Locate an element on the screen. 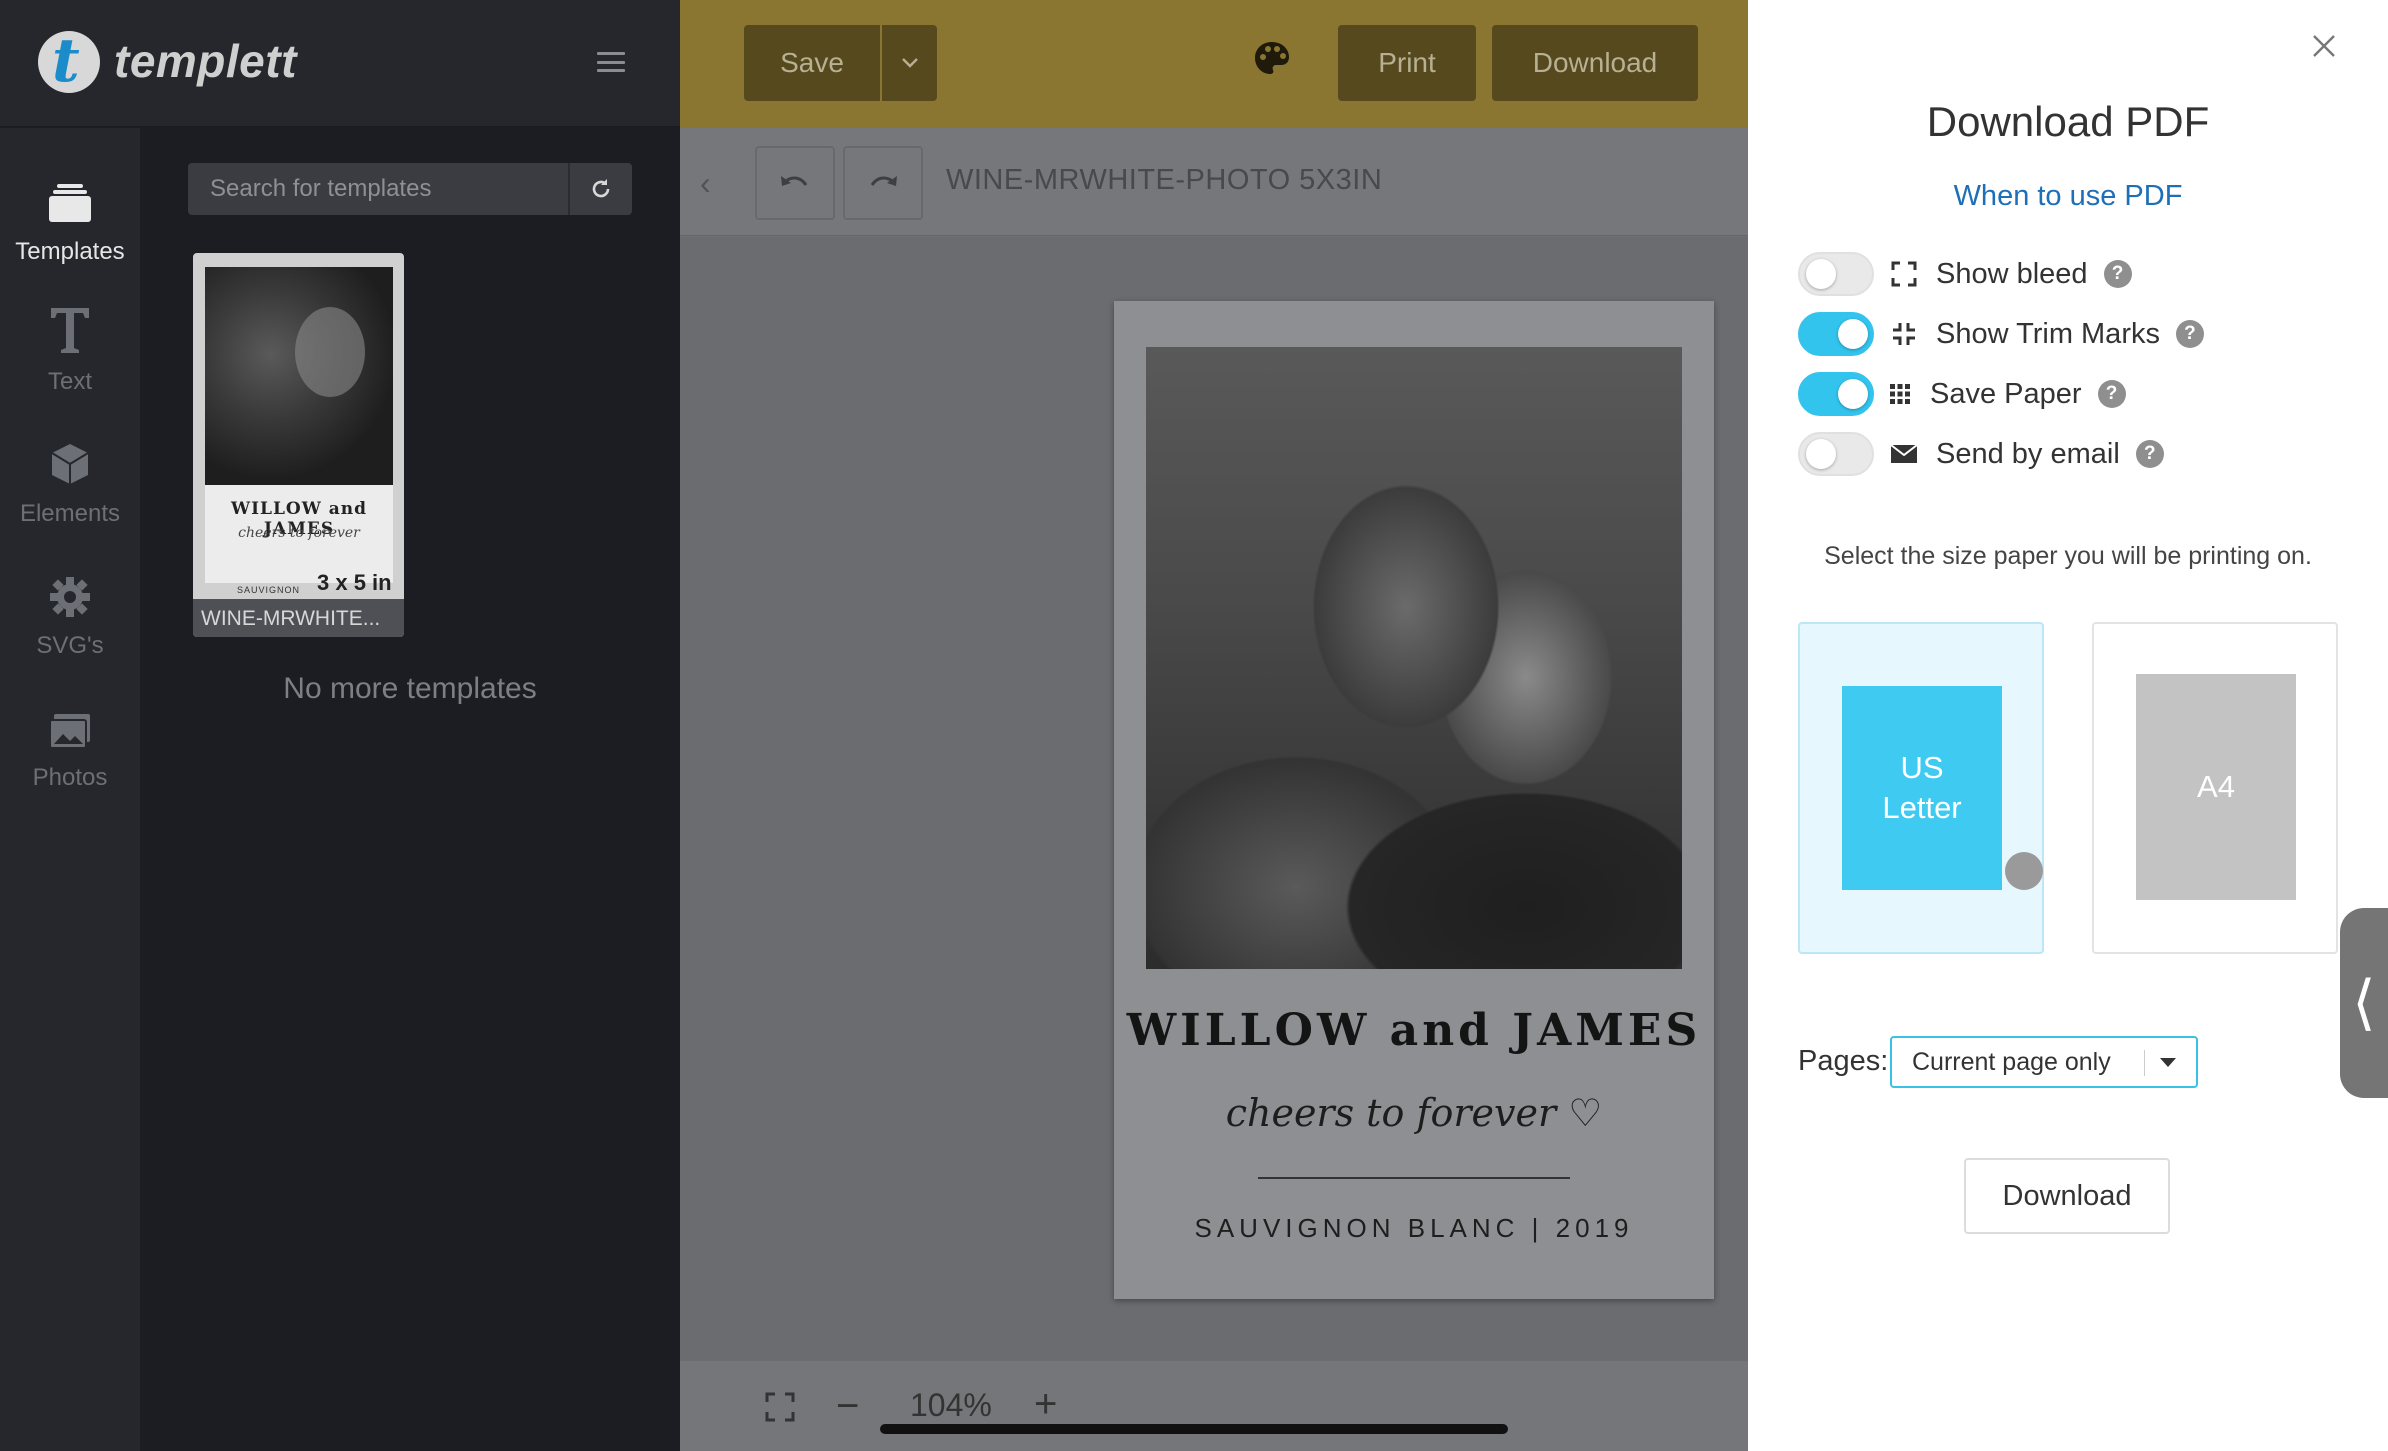  card-subtitle: SAUVIGNON BLANC | 2019 is located at coordinates (1414, 1228).